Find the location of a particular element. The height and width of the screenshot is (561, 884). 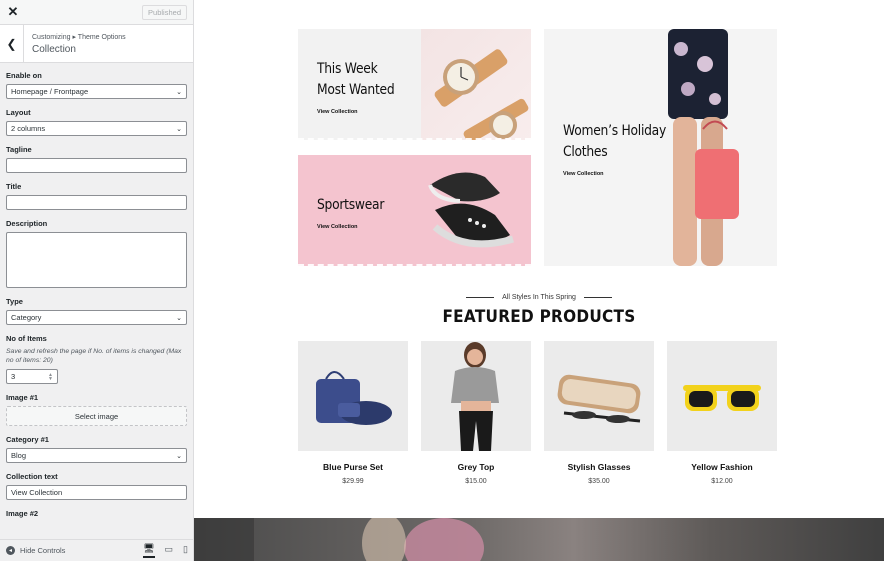

product-card: Stylish Glasses $35.00 is located at coordinates (599, 413).